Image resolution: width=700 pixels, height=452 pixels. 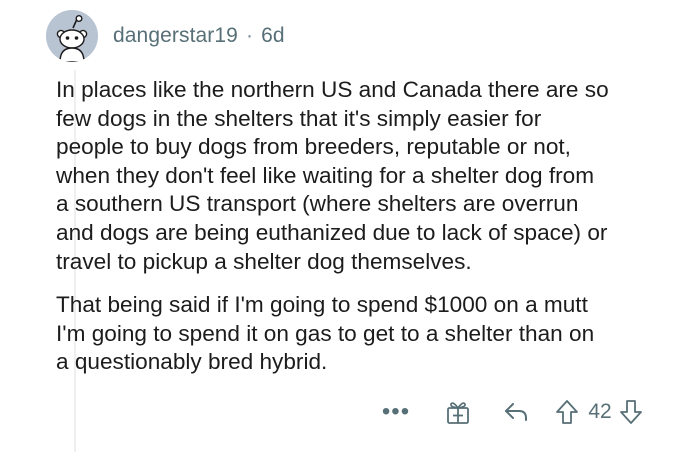 I want to click on reply-icon, so click(x=516, y=412).